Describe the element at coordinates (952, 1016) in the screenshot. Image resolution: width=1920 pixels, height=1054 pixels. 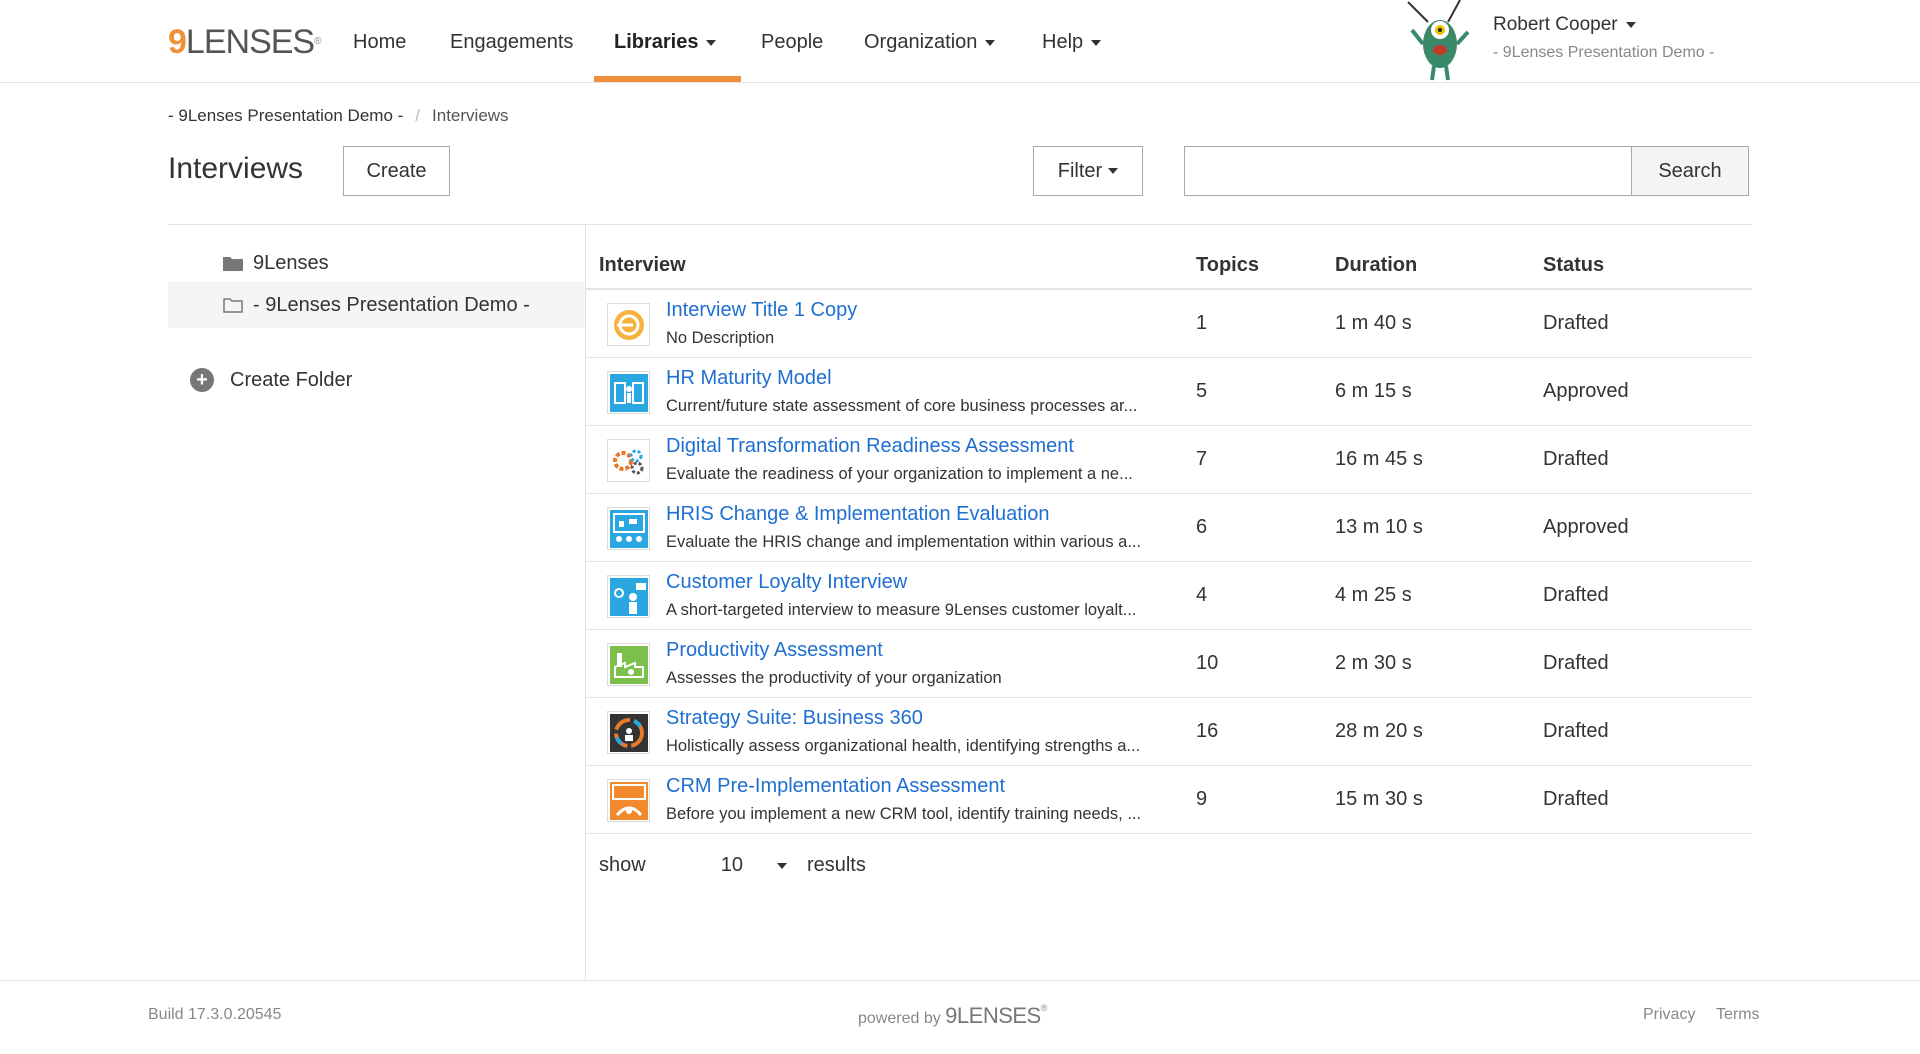
I see `powered-by: powered by 9LENSES®` at that location.